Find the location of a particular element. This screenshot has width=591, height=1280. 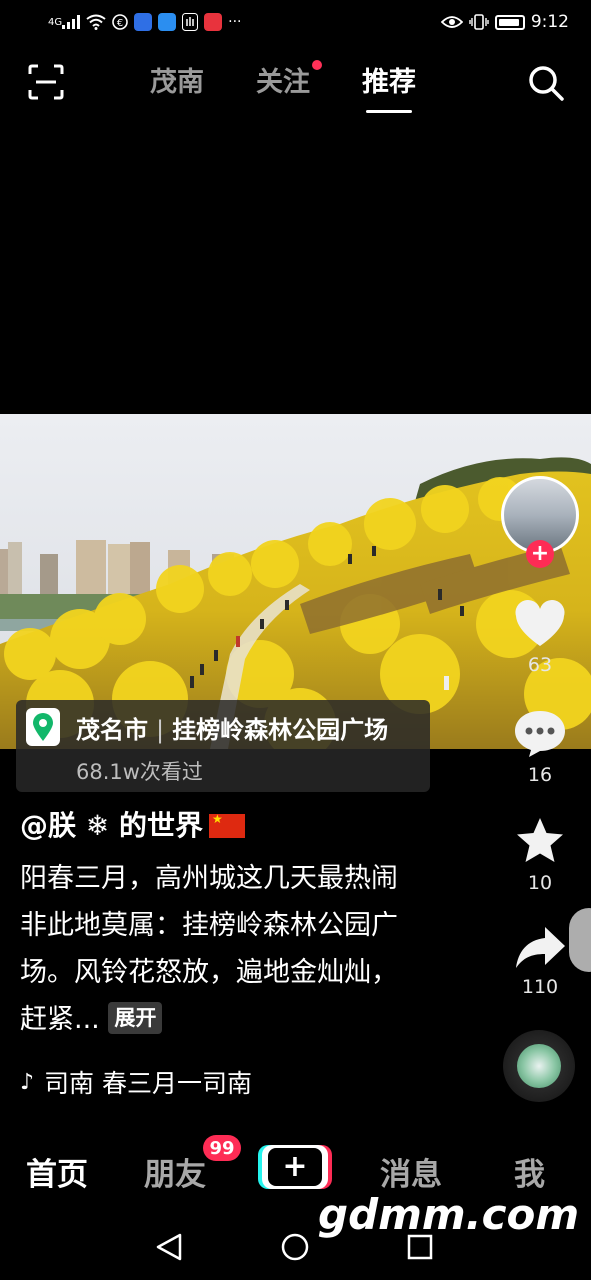

system-nav-bar is located at coordinates (295, 1247).